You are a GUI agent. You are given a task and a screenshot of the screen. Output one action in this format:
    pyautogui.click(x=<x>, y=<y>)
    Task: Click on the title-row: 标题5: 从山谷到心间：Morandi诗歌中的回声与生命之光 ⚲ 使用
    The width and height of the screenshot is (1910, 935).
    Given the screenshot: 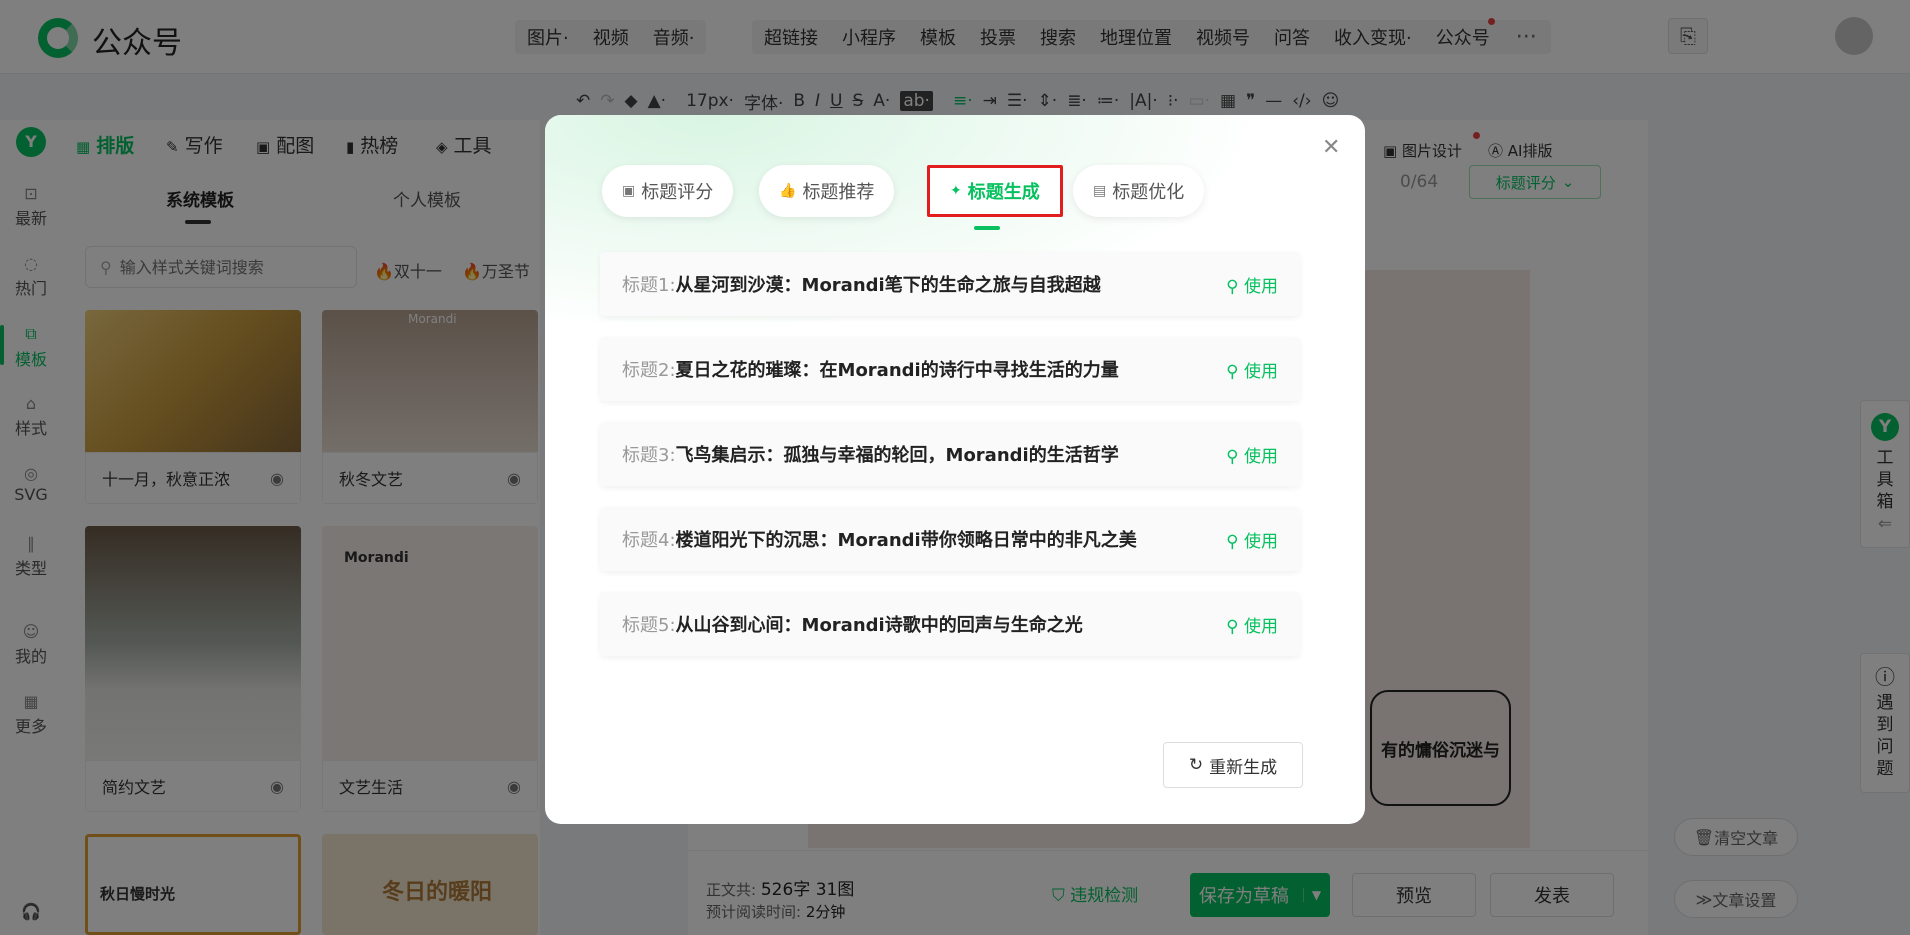 What is the action you would take?
    pyautogui.click(x=950, y=624)
    